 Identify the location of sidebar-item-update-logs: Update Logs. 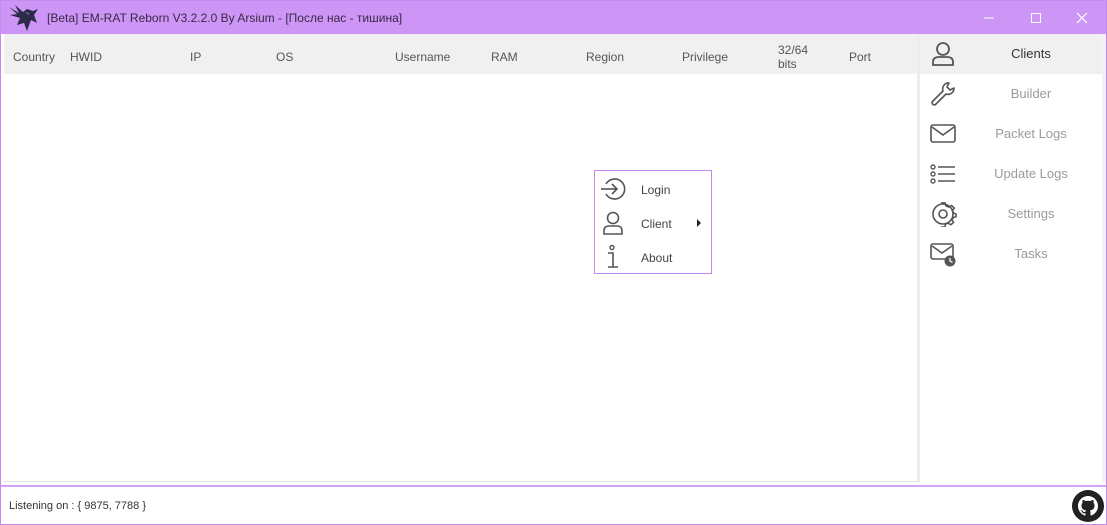
(1011, 174).